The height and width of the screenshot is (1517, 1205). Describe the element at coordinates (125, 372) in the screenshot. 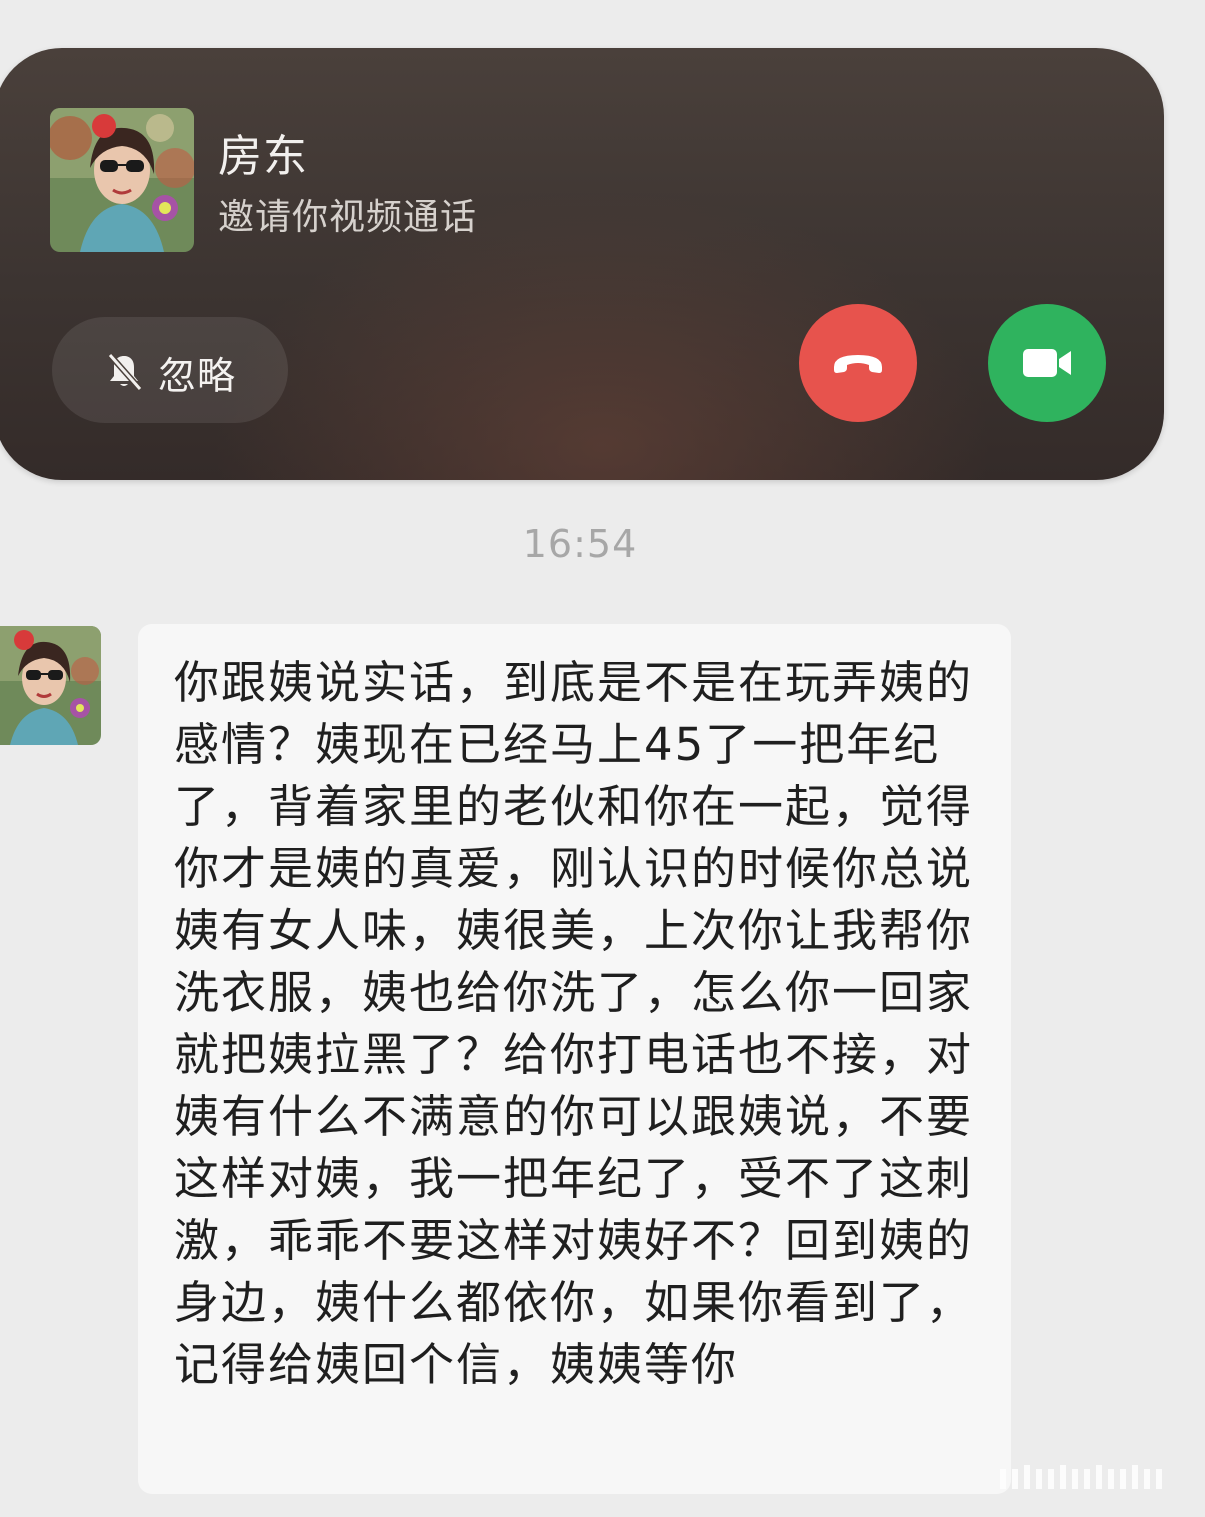

I see `bell-off-icon` at that location.